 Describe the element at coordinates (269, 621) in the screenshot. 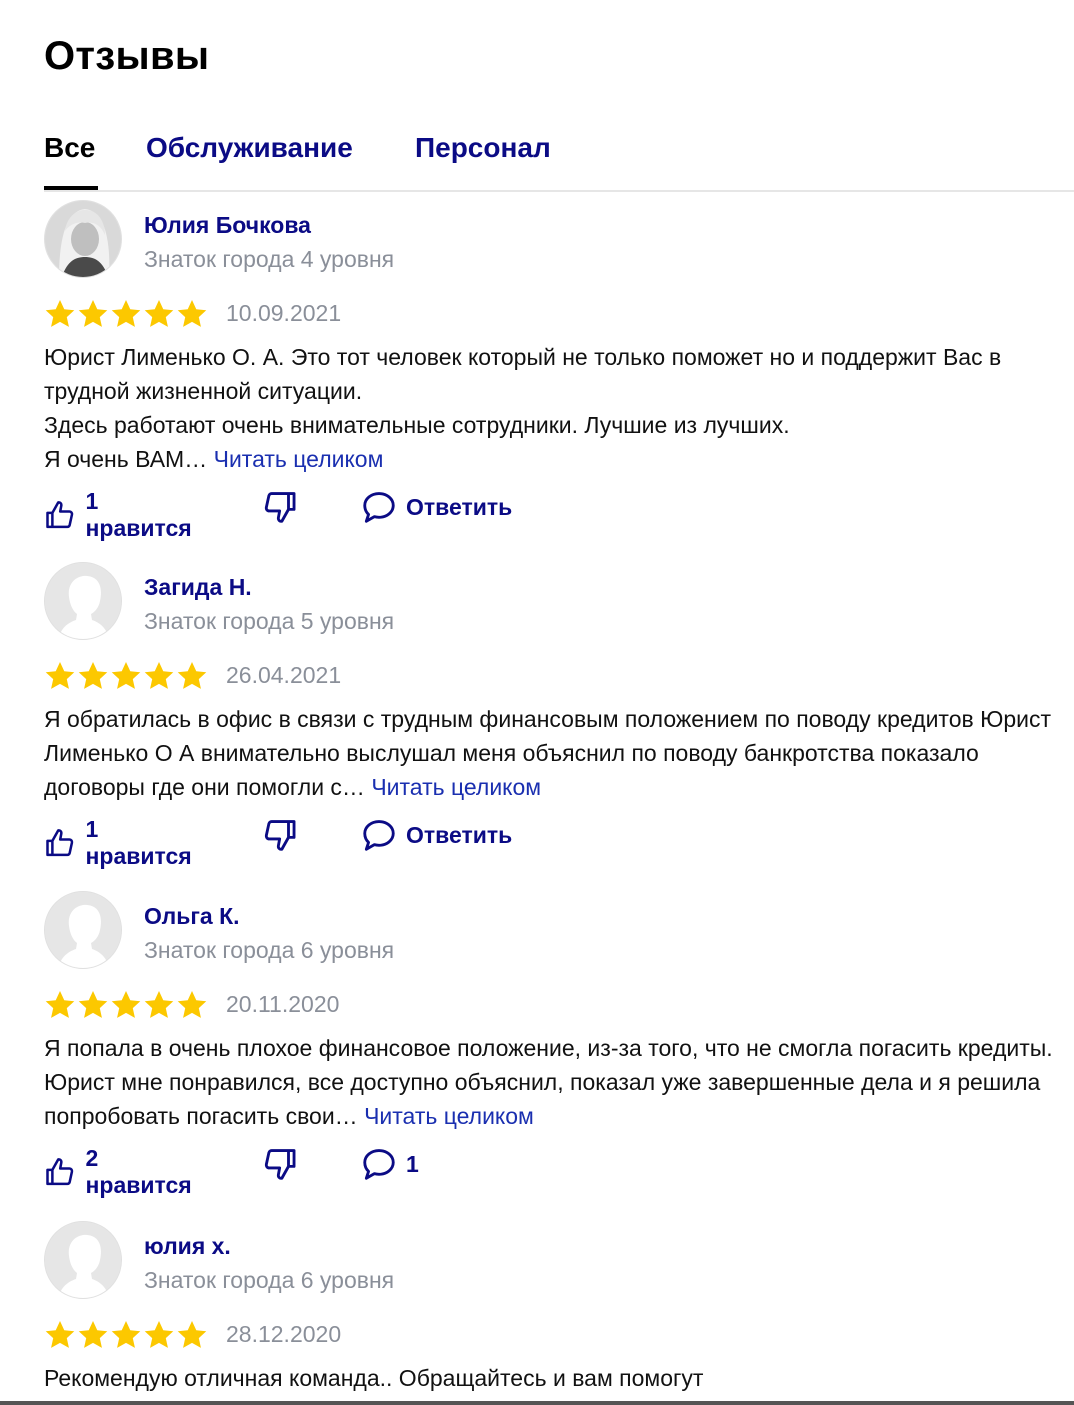

I see `author-level: Знаток города 5 уровня` at that location.